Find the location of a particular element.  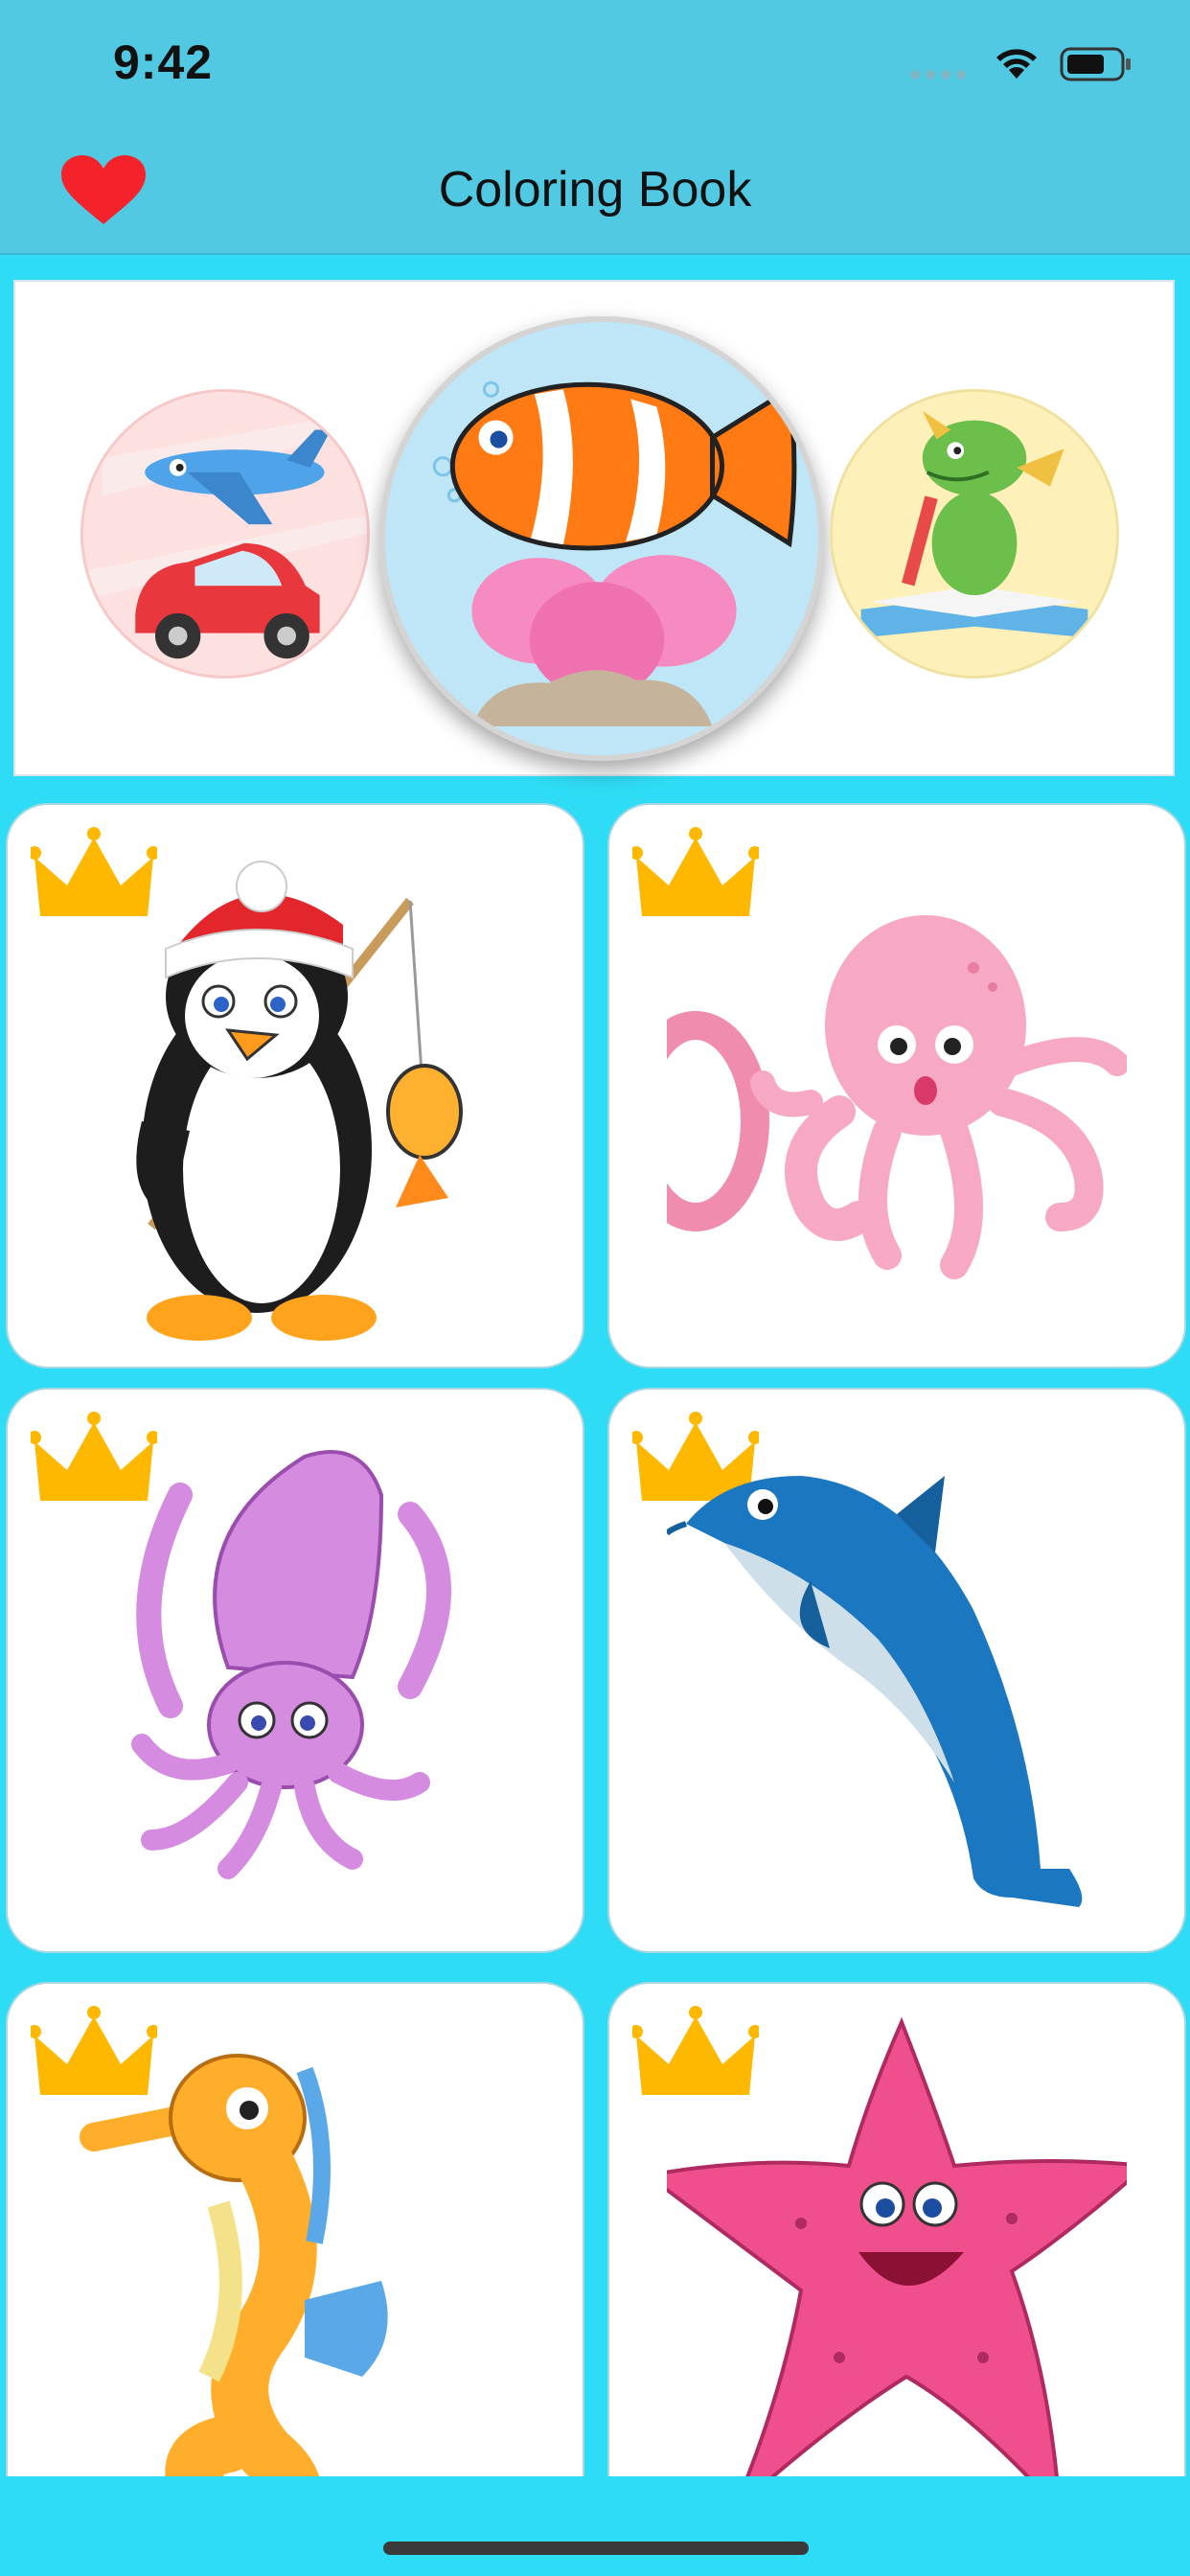

app-header: 9:42 Coloring Book is located at coordinates (595, 127).